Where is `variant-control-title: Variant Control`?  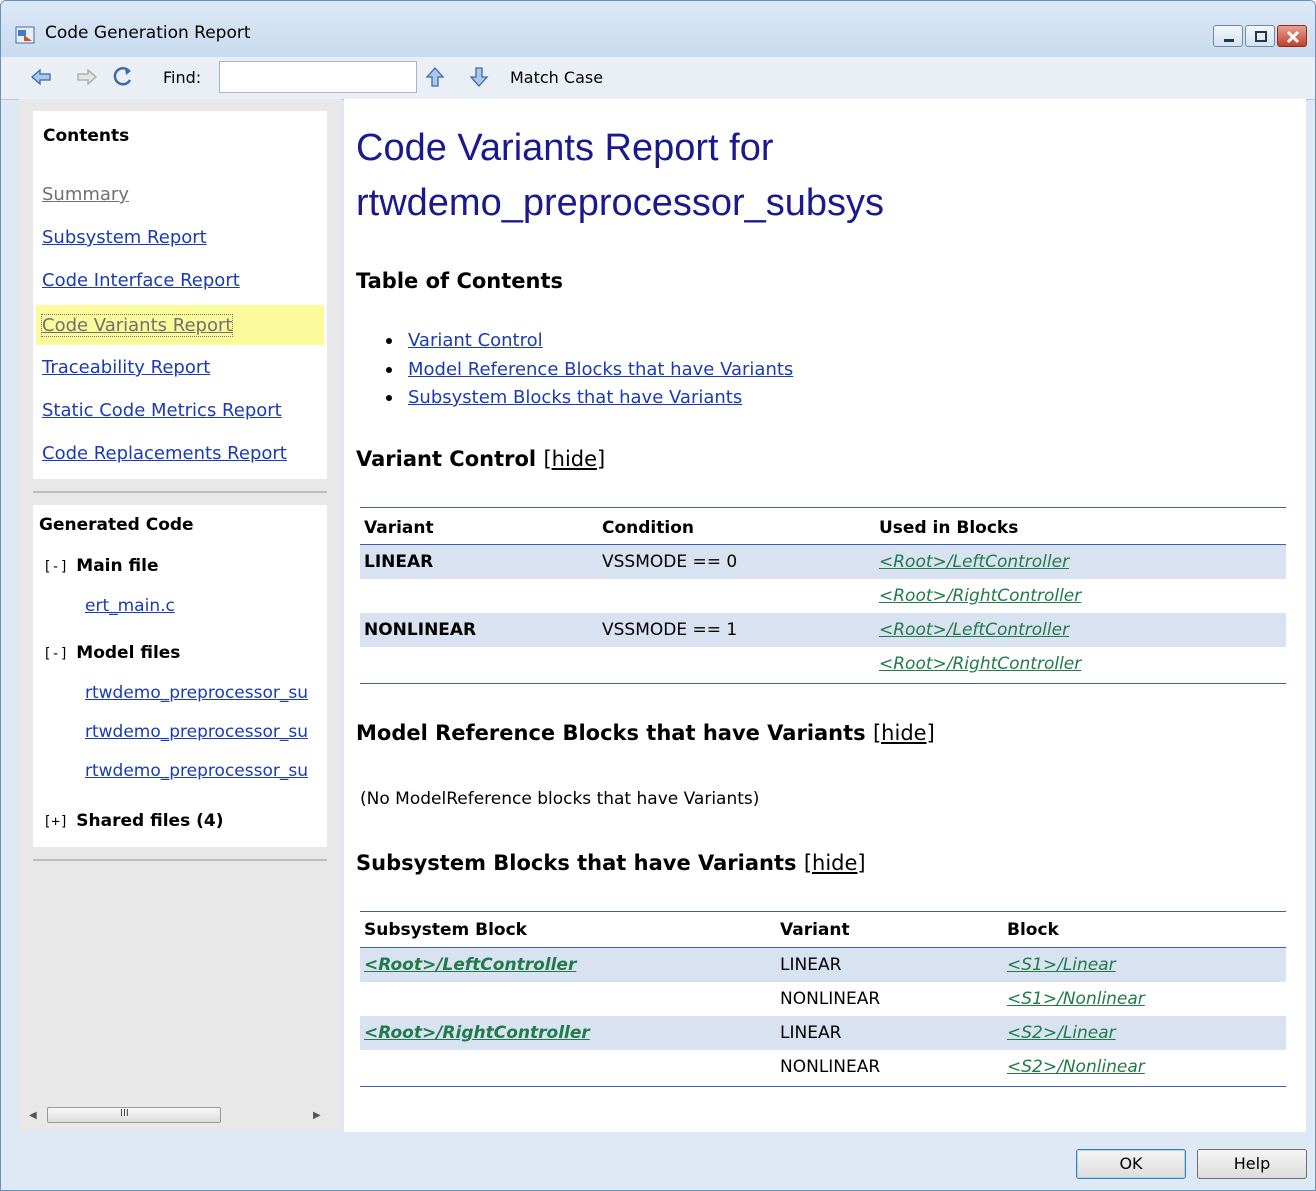
variant-control-title: Variant Control is located at coordinates (446, 459).